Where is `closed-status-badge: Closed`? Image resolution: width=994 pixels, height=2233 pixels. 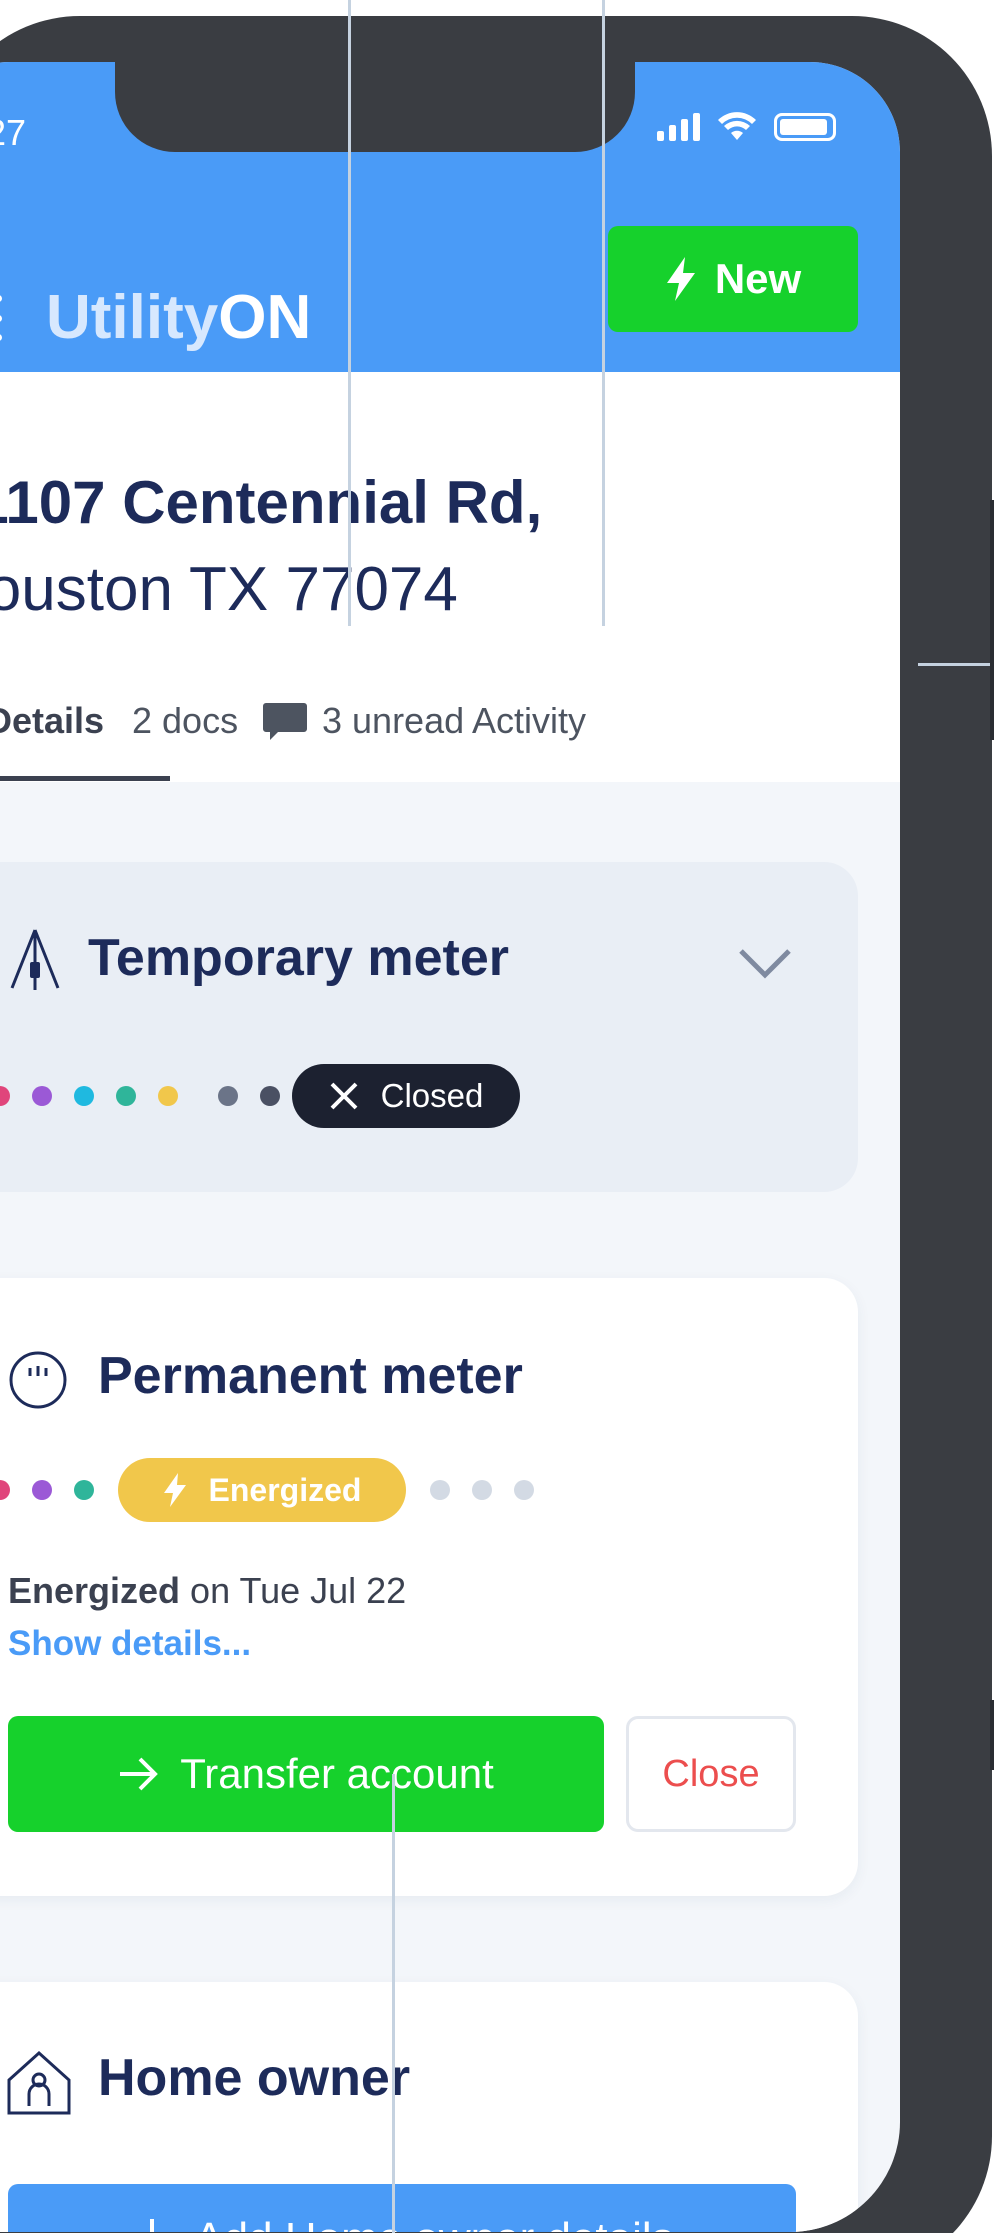 closed-status-badge: Closed is located at coordinates (406, 1096).